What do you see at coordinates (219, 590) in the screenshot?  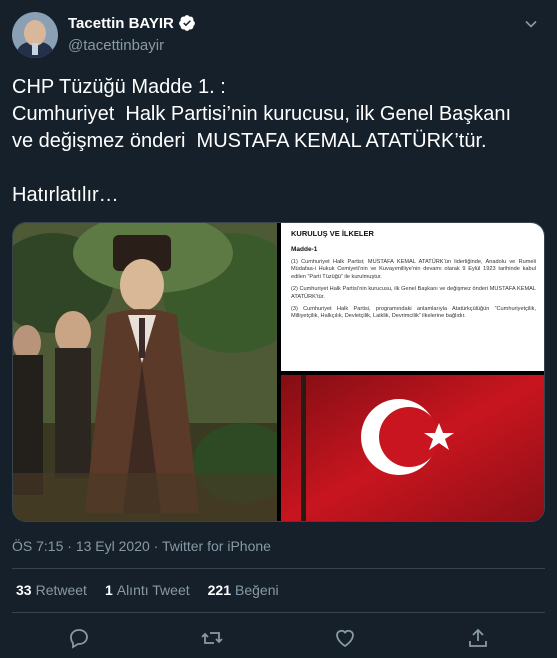 I see `likes-count: 221` at bounding box center [219, 590].